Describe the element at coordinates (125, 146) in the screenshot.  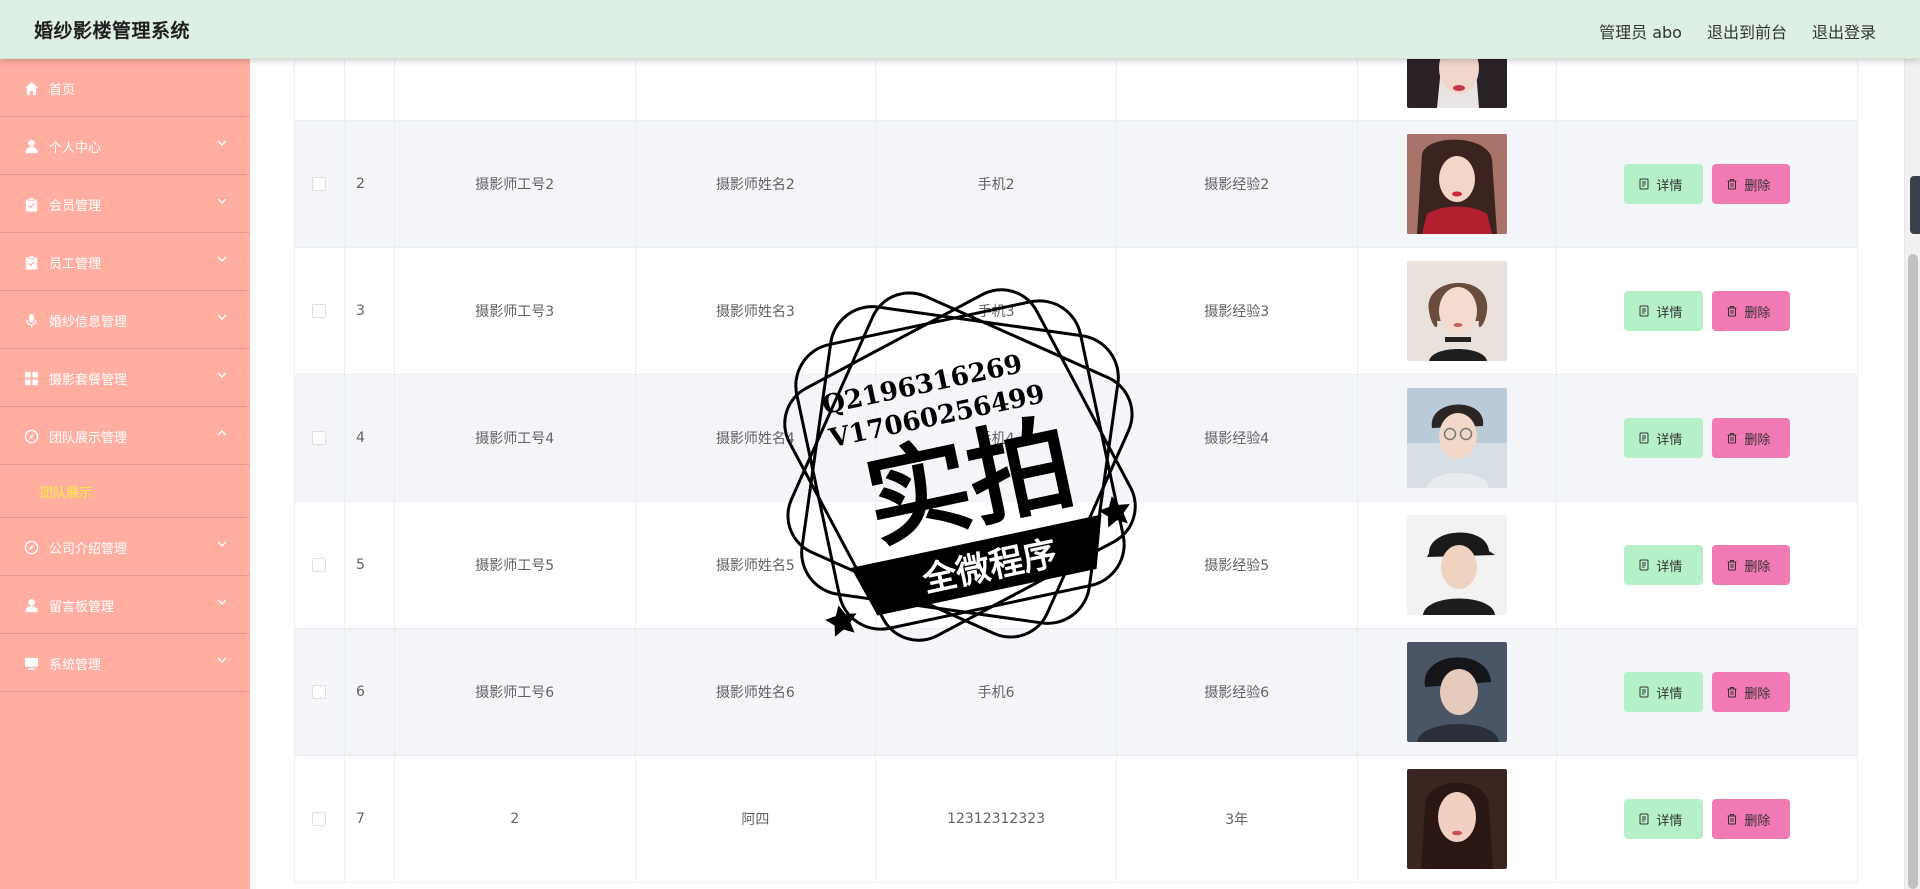
I see `sidebar-item-personal-center: 个人中心` at that location.